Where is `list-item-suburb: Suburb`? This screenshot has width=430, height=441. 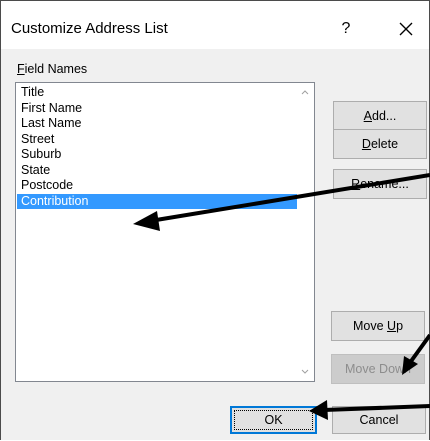 list-item-suburb: Suburb is located at coordinates (158, 155).